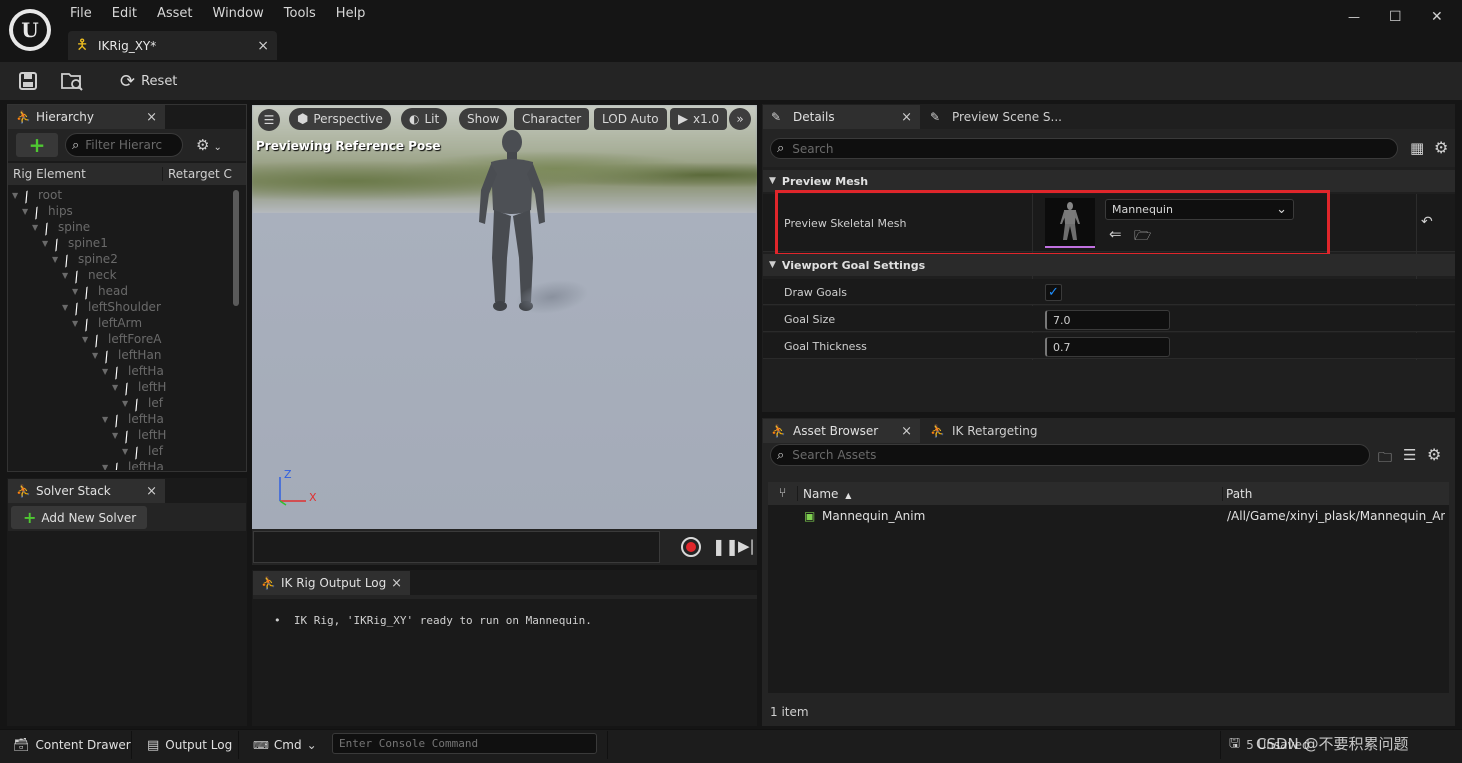 This screenshot has height=763, width=1462. What do you see at coordinates (1395, 17) in the screenshot?
I see `window-maximize-button: ☐` at bounding box center [1395, 17].